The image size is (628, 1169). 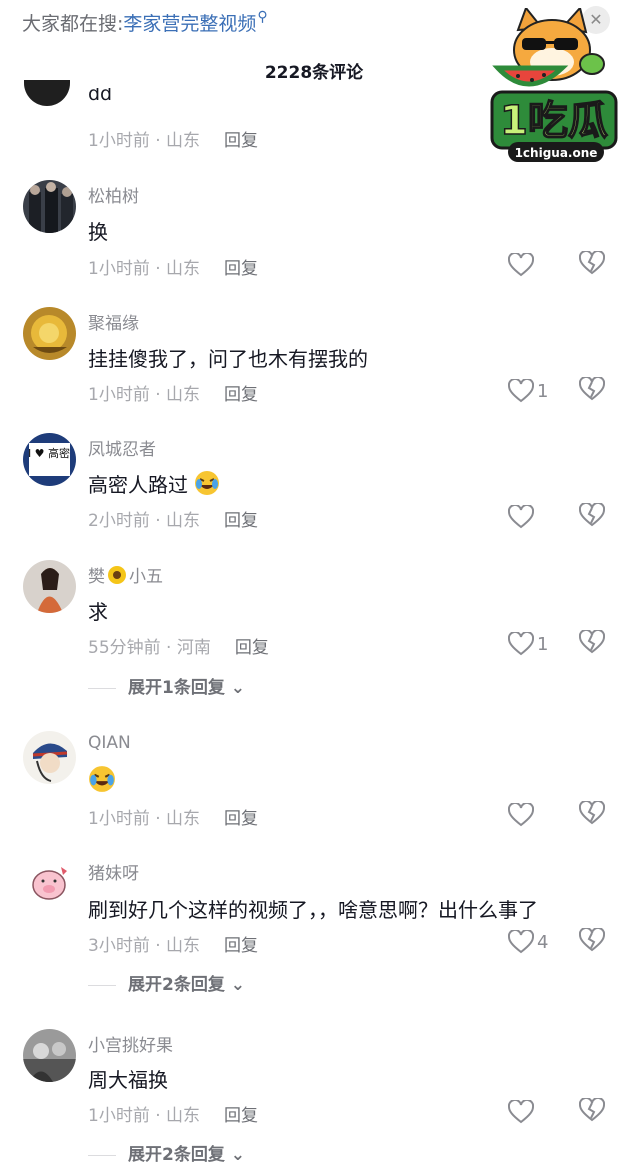 What do you see at coordinates (109, 743) in the screenshot?
I see `username: QIAN` at bounding box center [109, 743].